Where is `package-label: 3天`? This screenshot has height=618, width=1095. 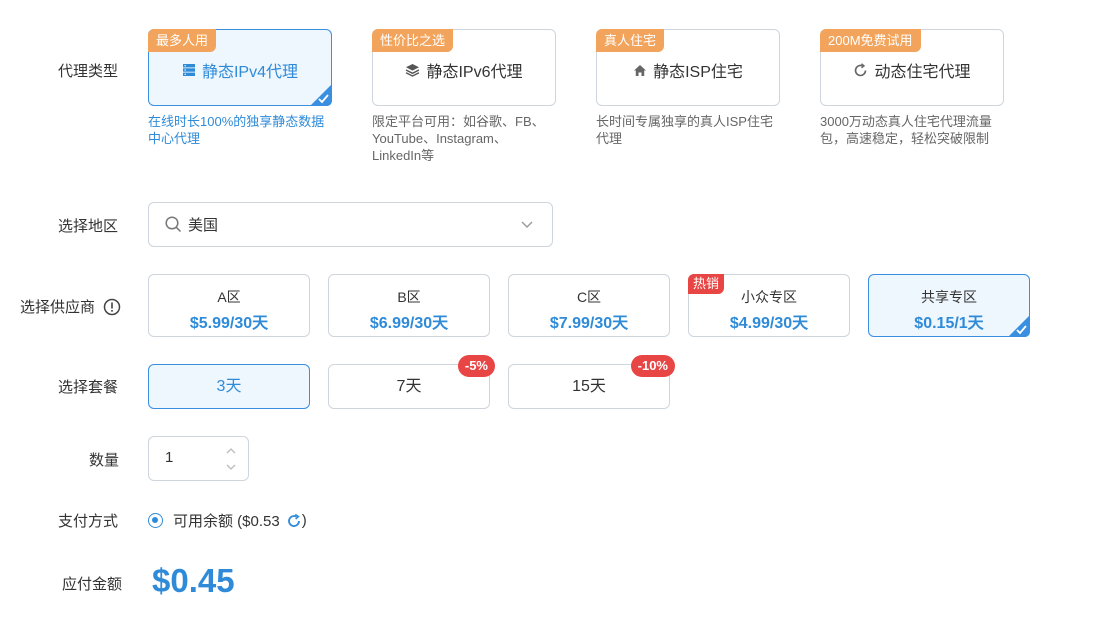
package-label: 3天 is located at coordinates (229, 386).